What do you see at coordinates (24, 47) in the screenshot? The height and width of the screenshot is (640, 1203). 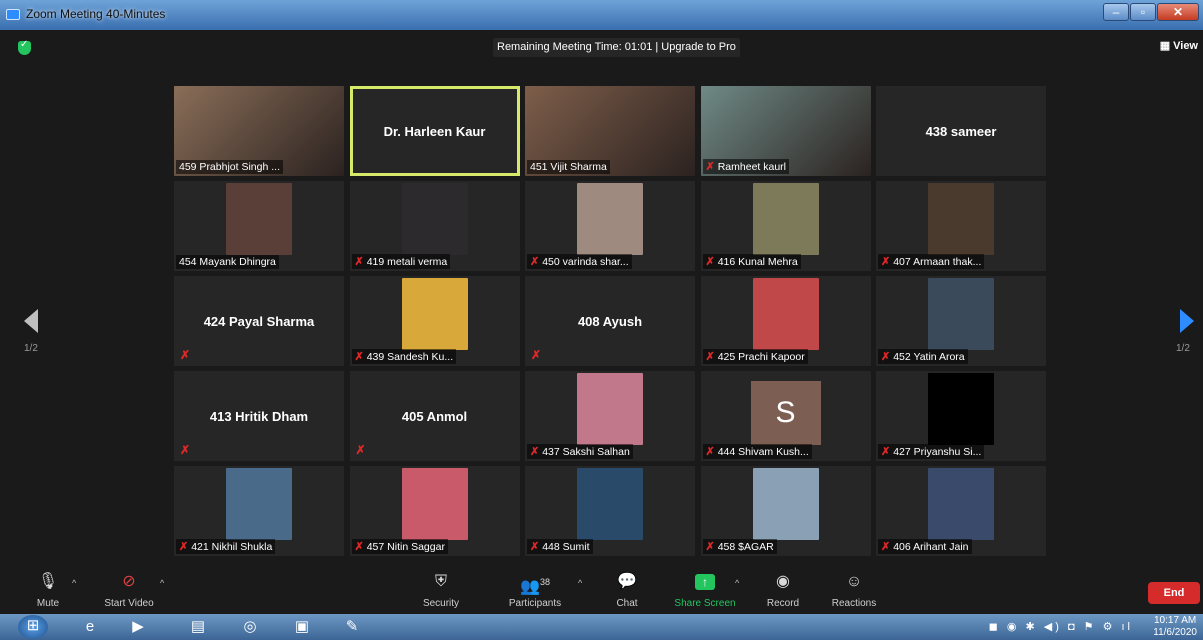 I see `encryption-shield-icon` at bounding box center [24, 47].